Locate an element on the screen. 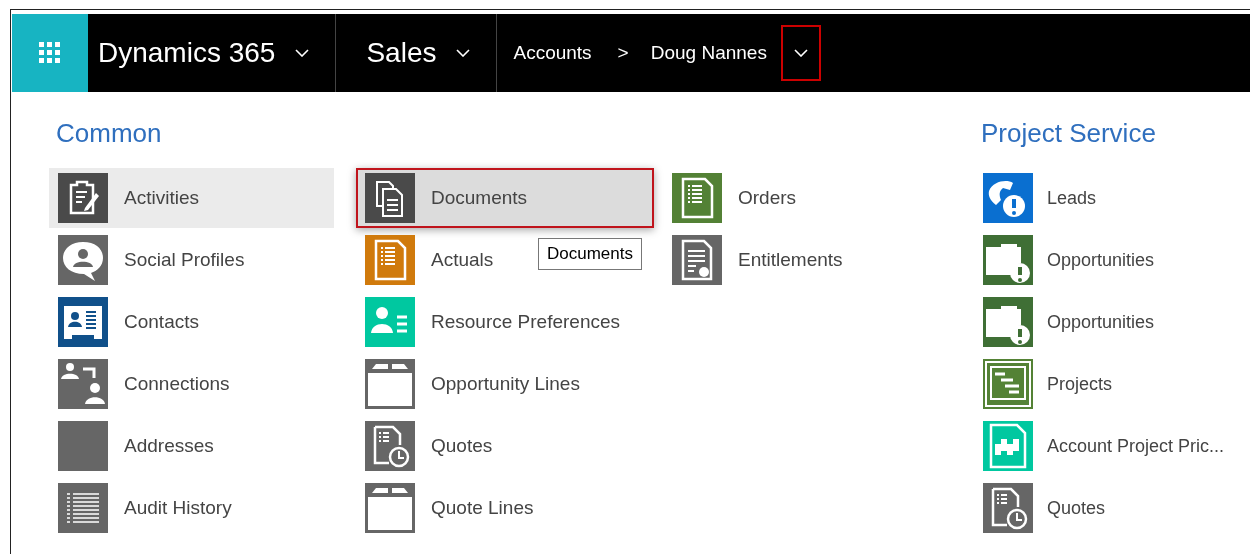  group-heading: Common is located at coordinates (109, 134).